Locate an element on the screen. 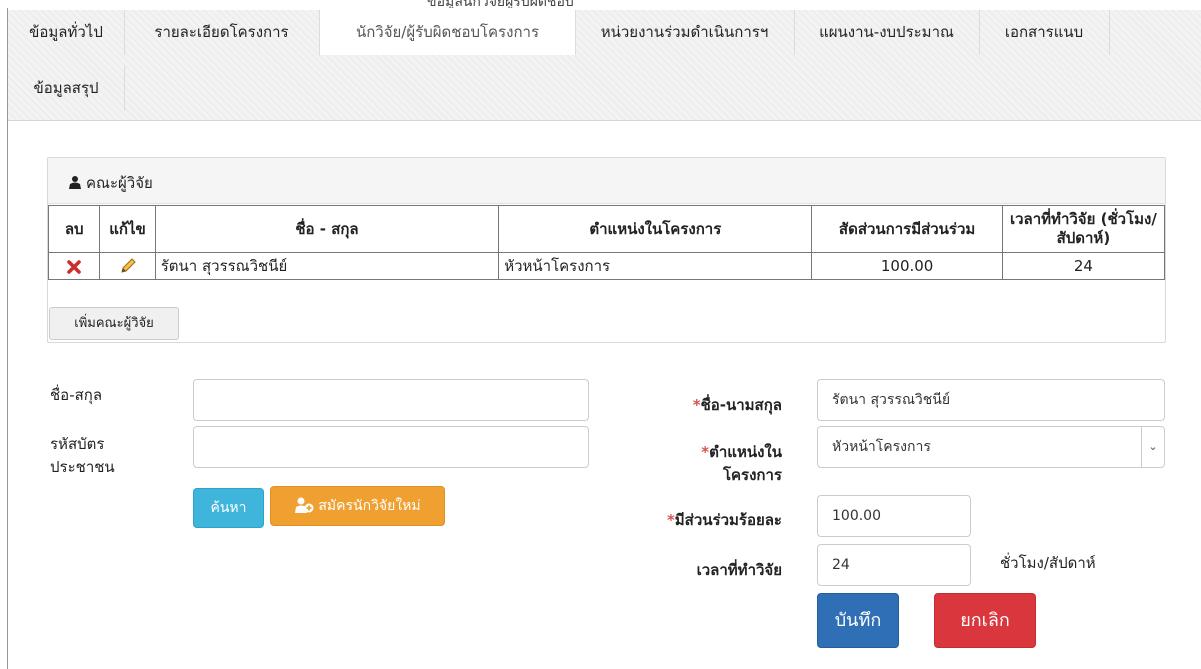 The height and width of the screenshot is (669, 1201). researcher-position: หัวหน้าโครงการ is located at coordinates (655, 266).